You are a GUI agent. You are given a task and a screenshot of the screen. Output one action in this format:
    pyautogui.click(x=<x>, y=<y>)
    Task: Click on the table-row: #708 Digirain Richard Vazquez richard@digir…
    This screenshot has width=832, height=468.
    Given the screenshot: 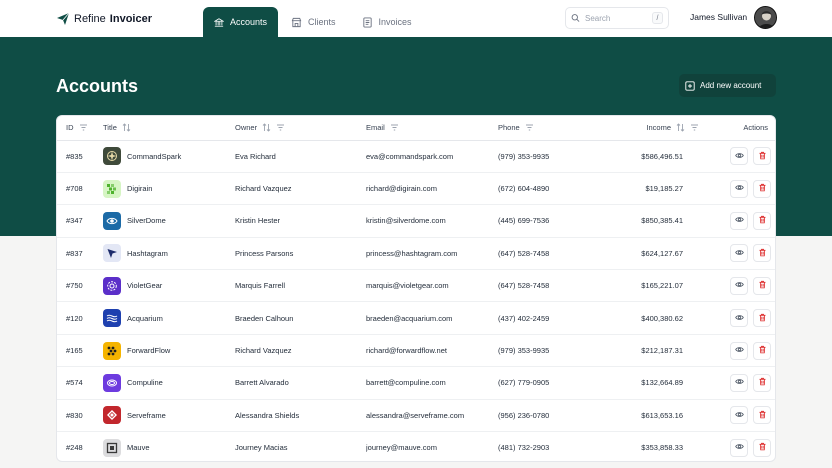 What is the action you would take?
    pyautogui.click(x=416, y=189)
    